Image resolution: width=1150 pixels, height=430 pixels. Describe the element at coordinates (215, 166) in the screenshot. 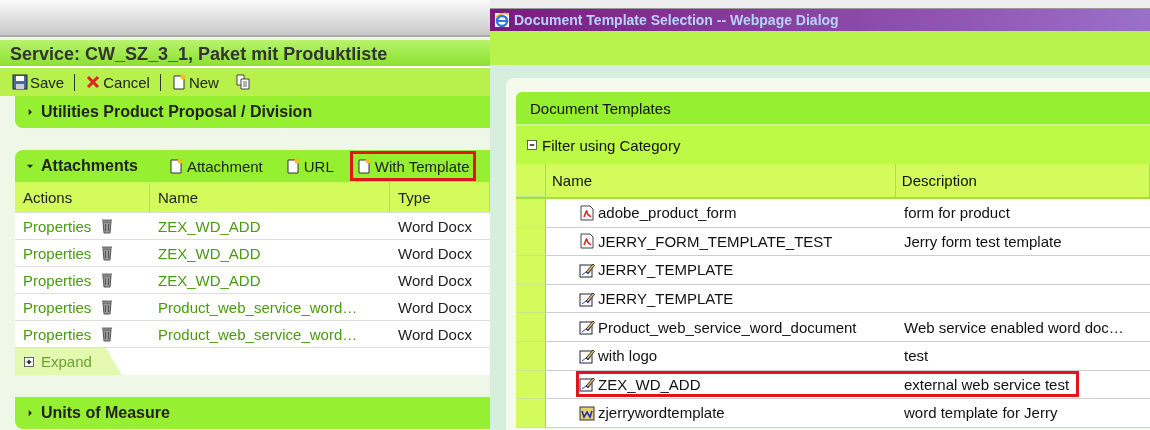

I see `add-document-button: Attachment` at that location.